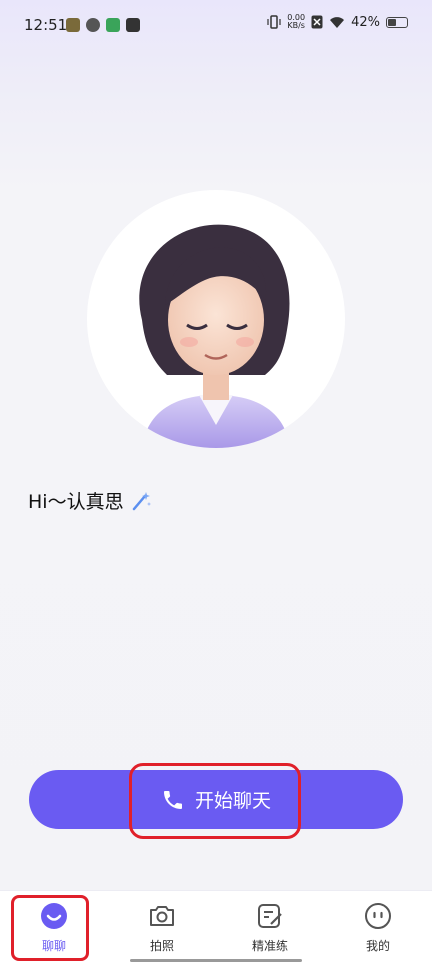  I want to click on avatar-illustration, so click(214, 336).